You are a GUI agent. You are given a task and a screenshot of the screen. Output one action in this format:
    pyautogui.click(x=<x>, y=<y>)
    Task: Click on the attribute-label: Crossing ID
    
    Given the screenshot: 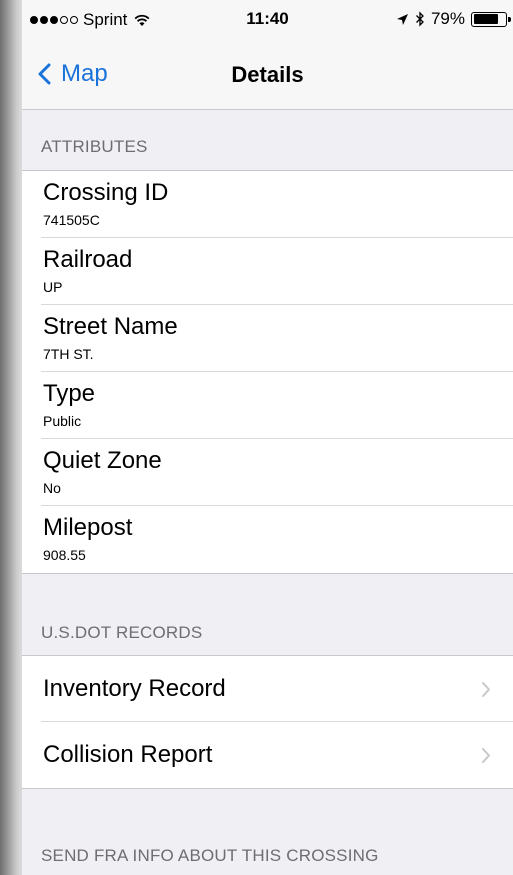 What is the action you would take?
    pyautogui.click(x=106, y=192)
    